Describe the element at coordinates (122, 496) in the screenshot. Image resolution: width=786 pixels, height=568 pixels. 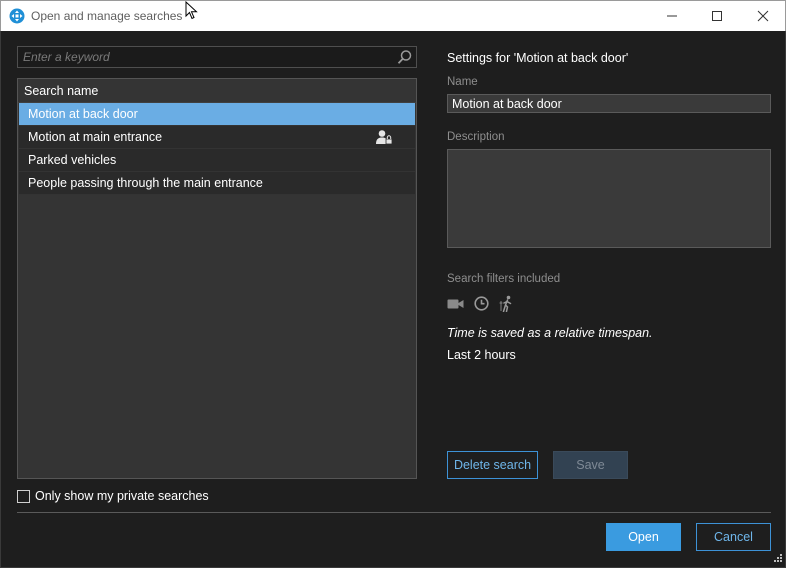
I see `private-searches-label: Only show my private searches` at that location.